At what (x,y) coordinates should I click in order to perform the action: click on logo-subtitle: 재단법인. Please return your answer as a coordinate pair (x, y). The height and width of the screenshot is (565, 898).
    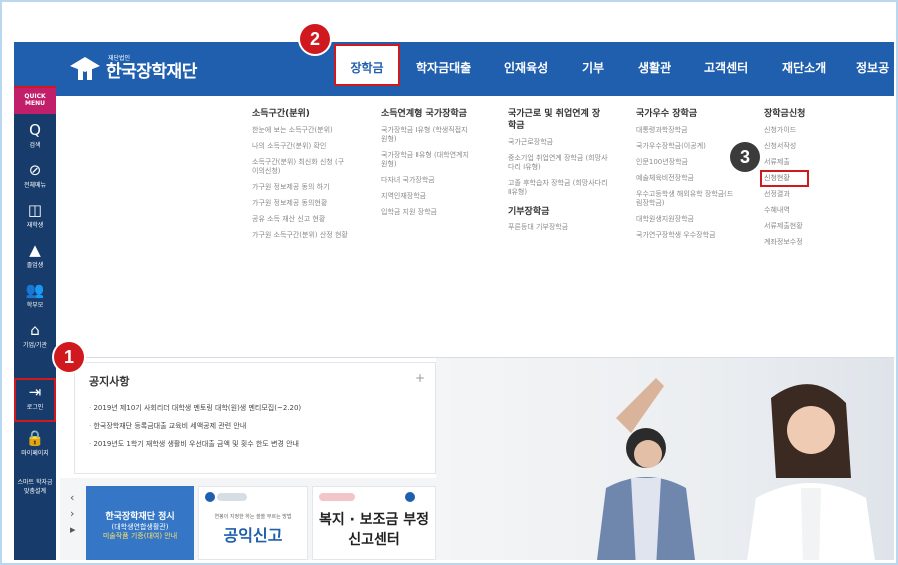
    Looking at the image, I should click on (119, 58).